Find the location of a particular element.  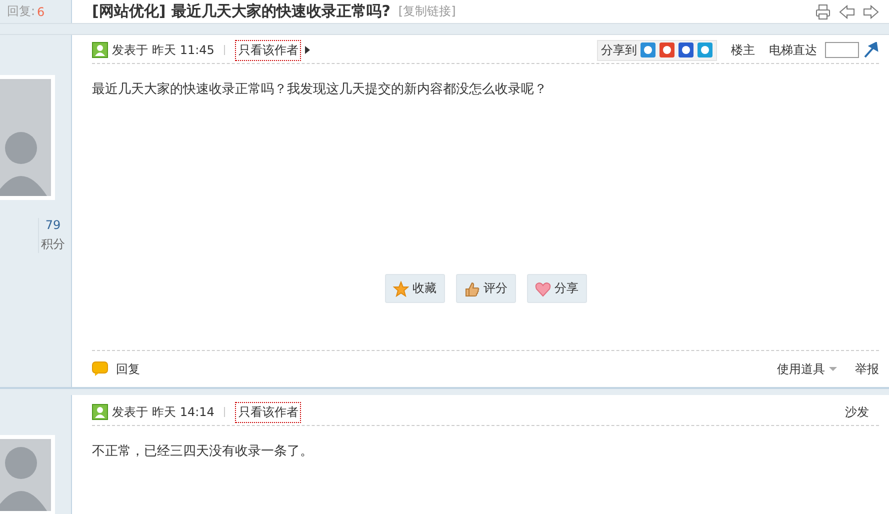

tools-menu: 使用道具 is located at coordinates (801, 369).